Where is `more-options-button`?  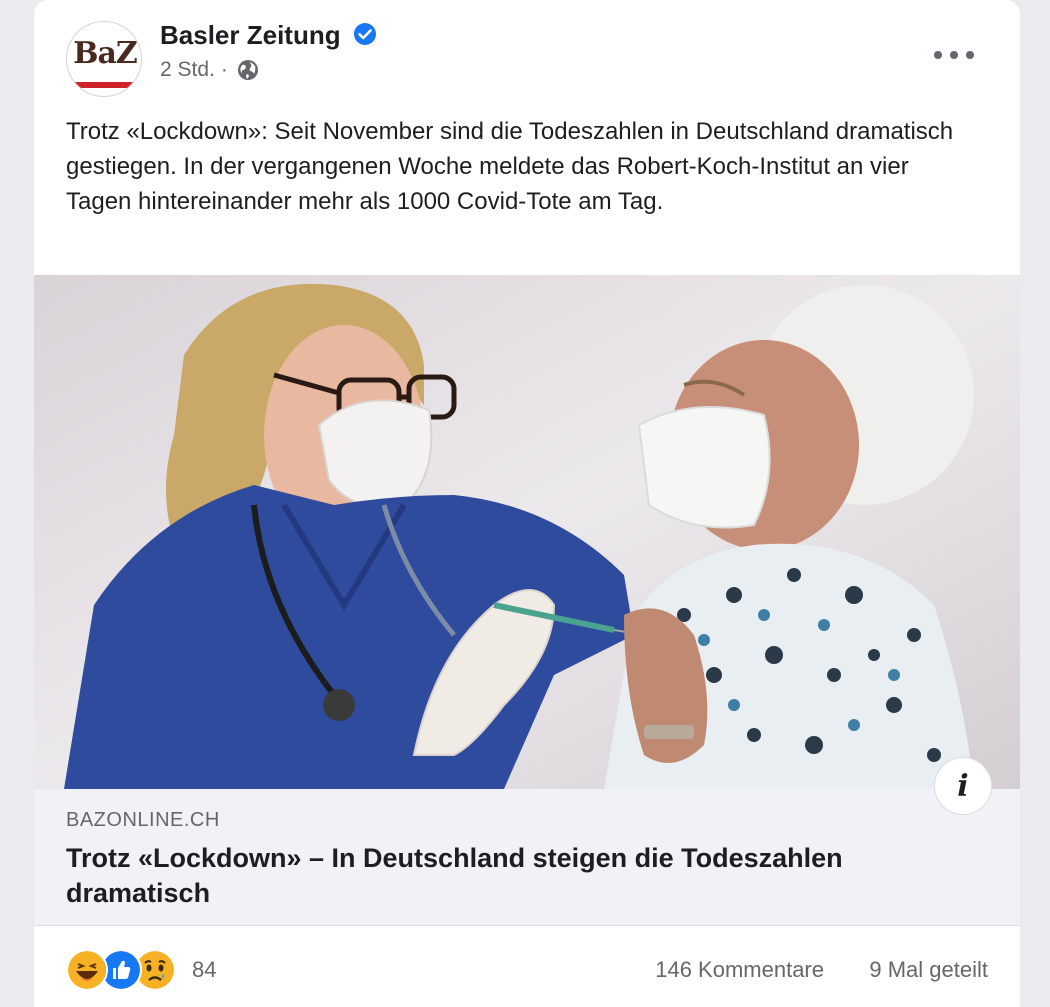
more-options-button is located at coordinates (954, 55).